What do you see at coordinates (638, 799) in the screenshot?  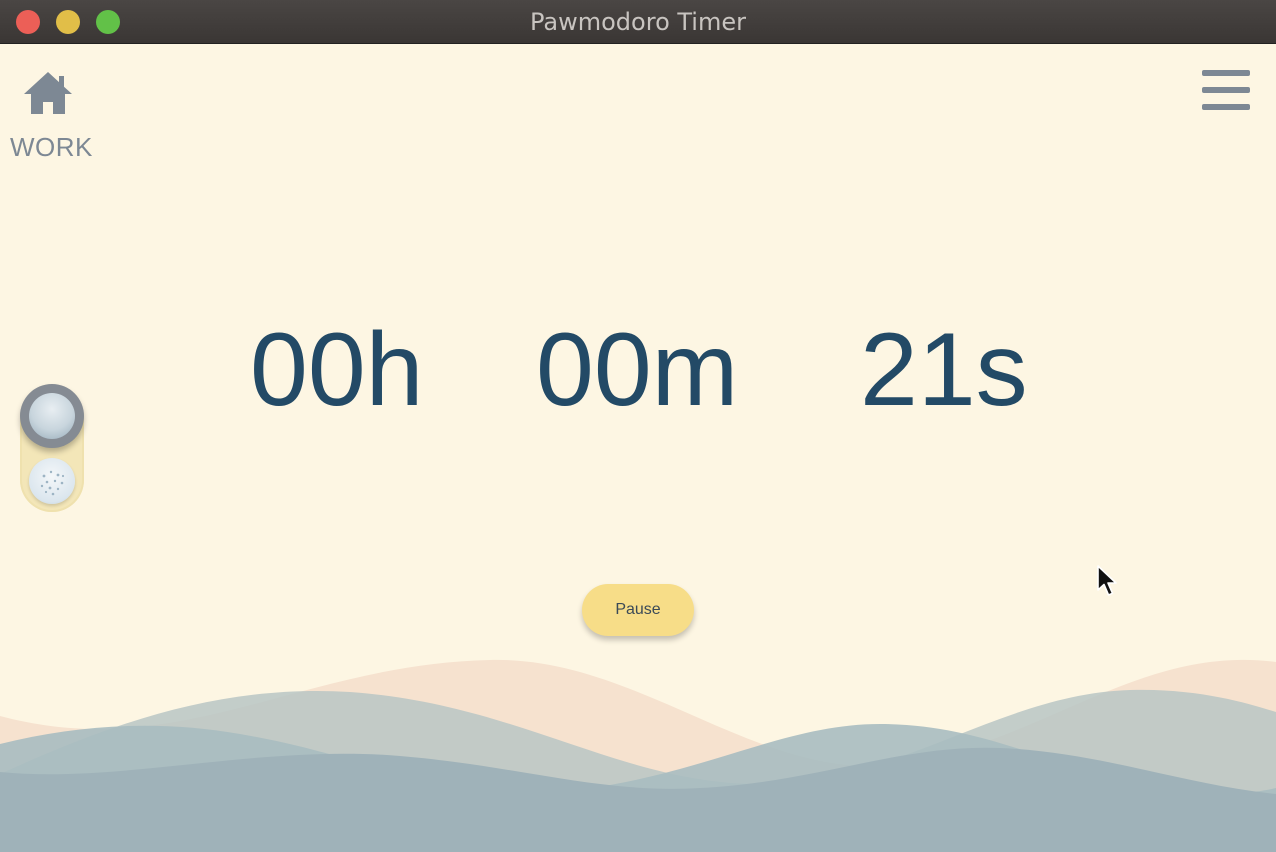 I see `wave-blue-front` at bounding box center [638, 799].